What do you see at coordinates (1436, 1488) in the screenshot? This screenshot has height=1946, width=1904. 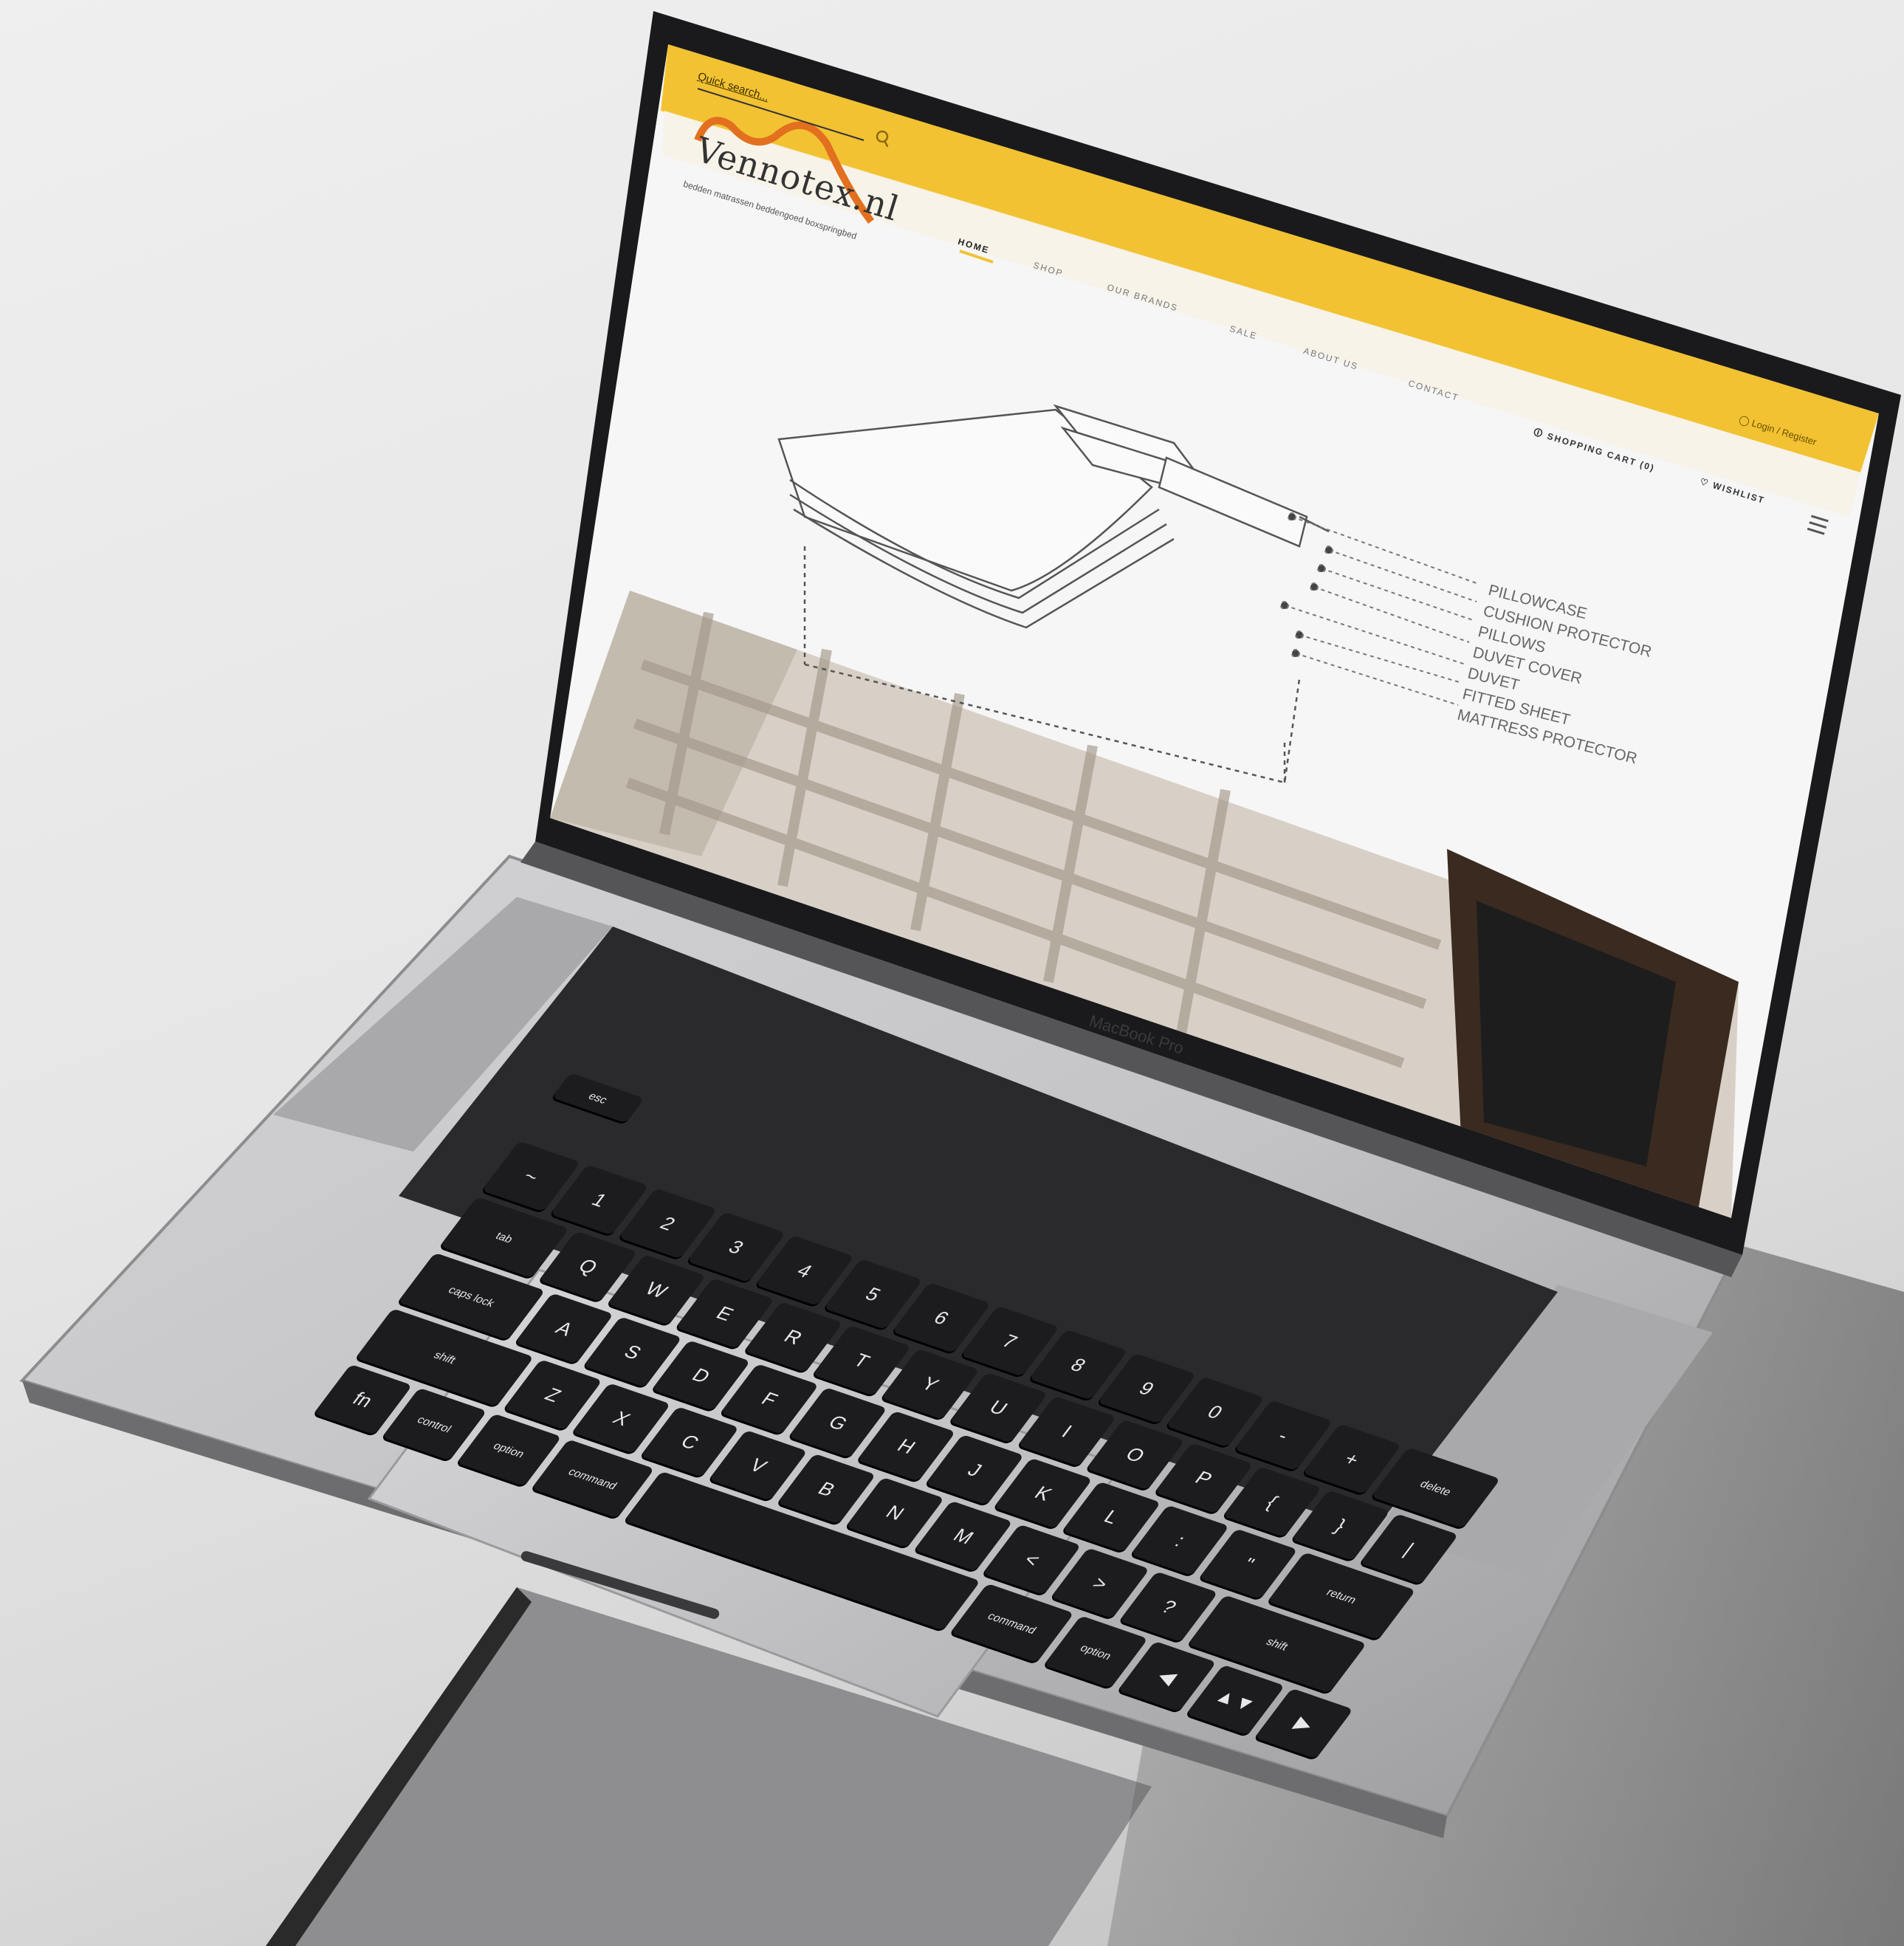 I see `key-delete: delete` at bounding box center [1436, 1488].